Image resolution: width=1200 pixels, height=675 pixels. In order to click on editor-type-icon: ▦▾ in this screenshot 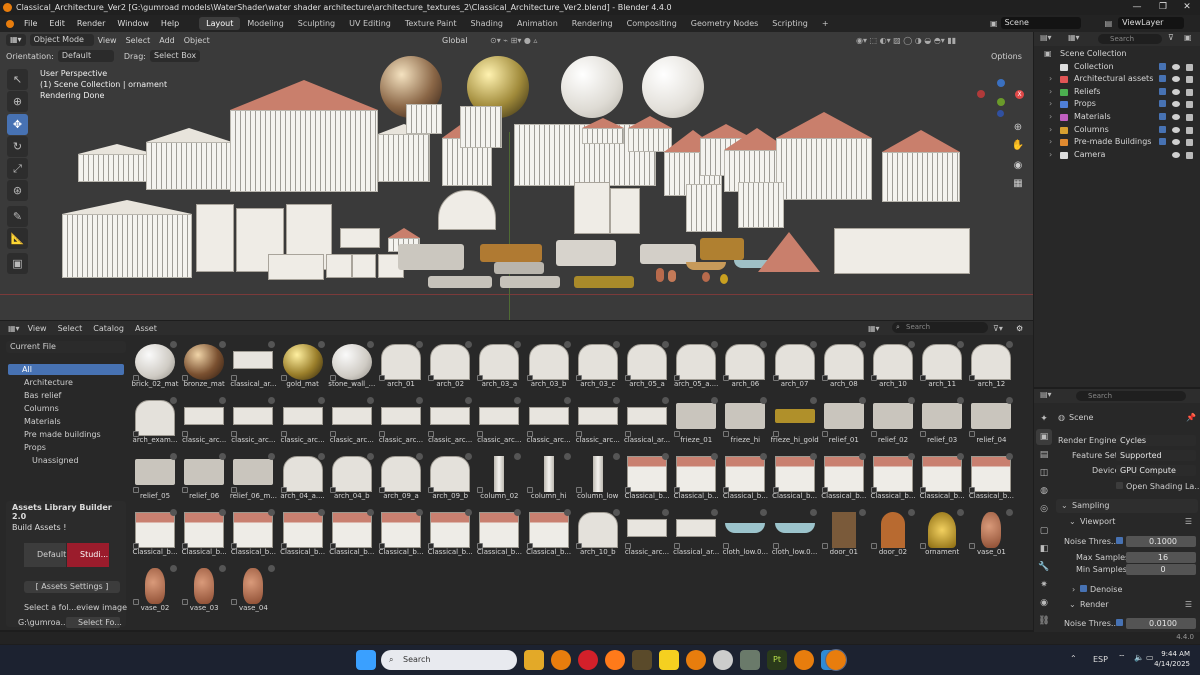, I will do `click(14, 328)`.